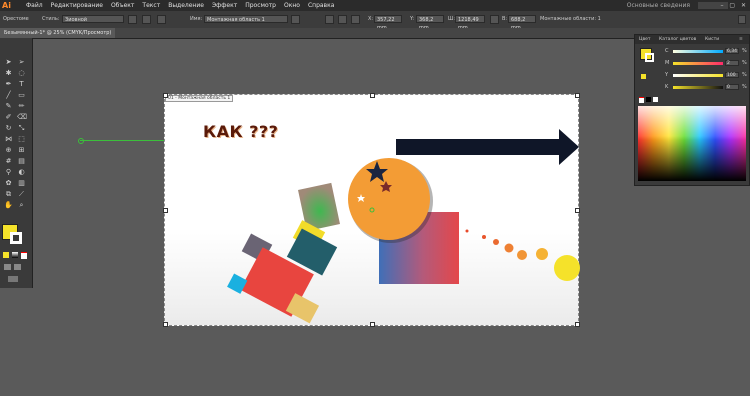 The height and width of the screenshot is (396, 750). Describe the element at coordinates (452, 19) in the screenshot. I see `width-label: Ш:` at that location.